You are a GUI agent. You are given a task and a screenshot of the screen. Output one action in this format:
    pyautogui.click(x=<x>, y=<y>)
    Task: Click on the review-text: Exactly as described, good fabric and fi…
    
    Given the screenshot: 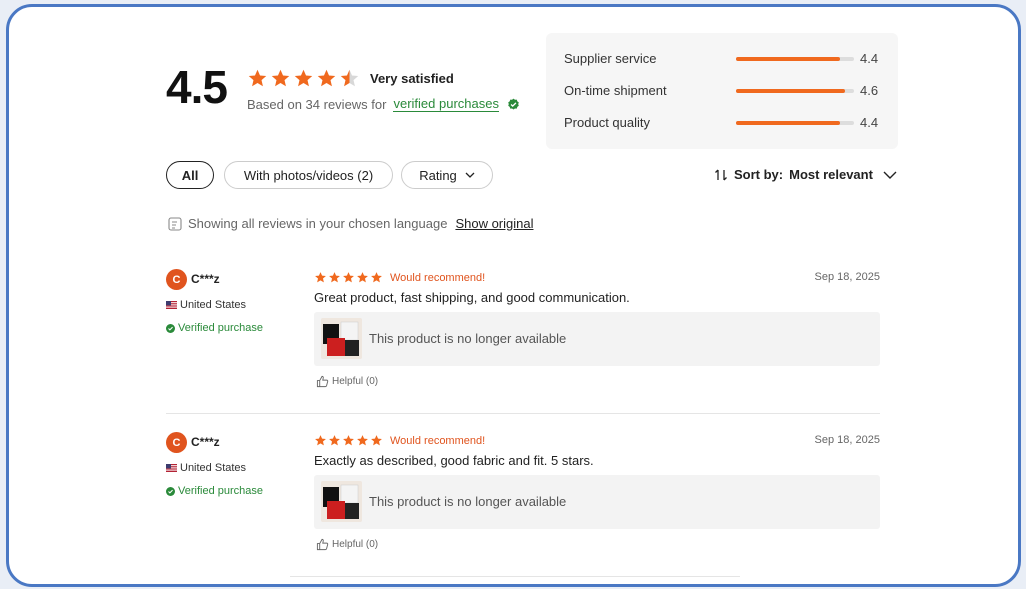 What is the action you would take?
    pyautogui.click(x=454, y=460)
    